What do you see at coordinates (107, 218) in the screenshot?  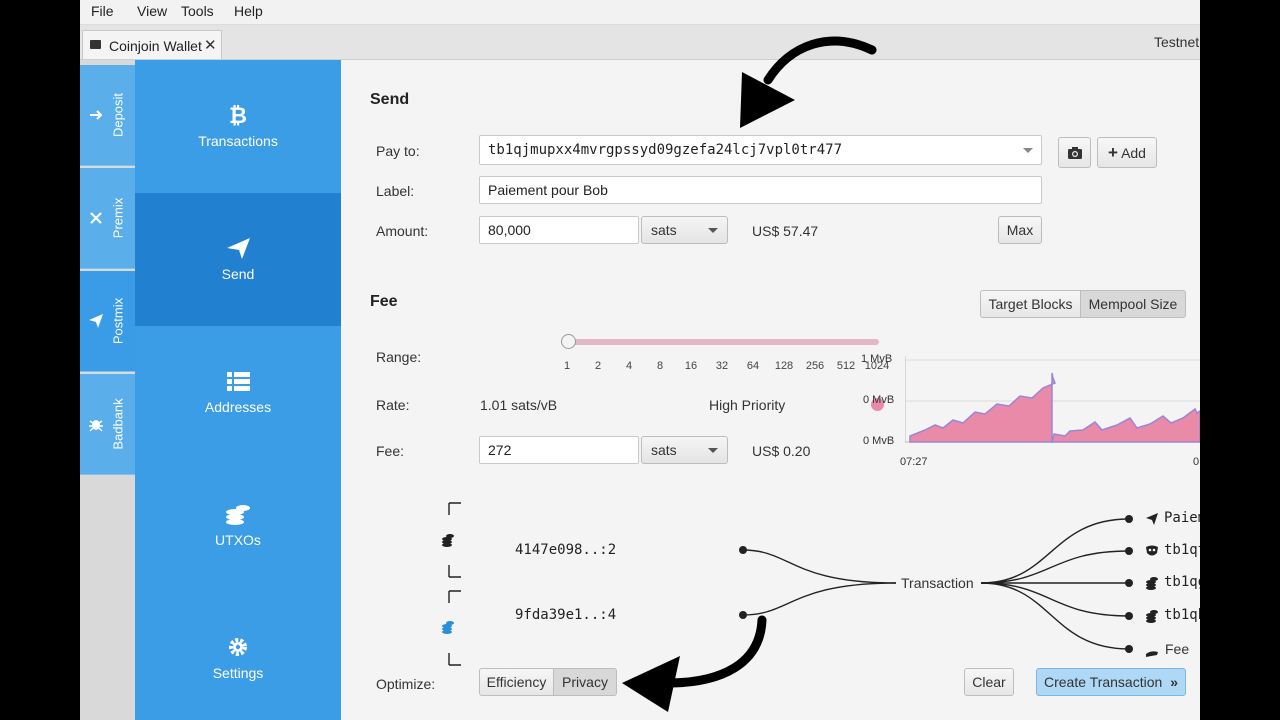 I see `tab-premix: Premix` at bounding box center [107, 218].